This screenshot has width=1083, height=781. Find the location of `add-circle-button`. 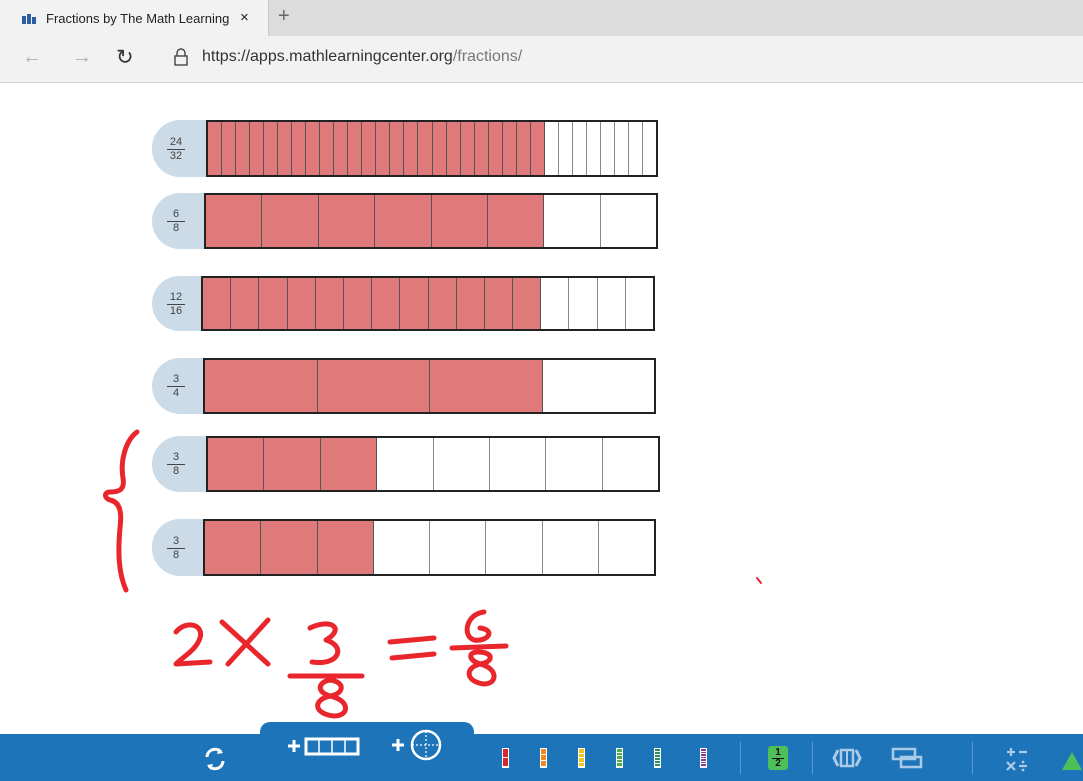

add-circle-button is located at coordinates (421, 745).